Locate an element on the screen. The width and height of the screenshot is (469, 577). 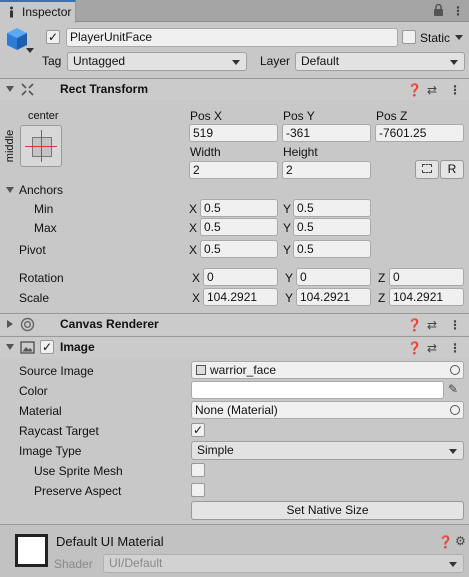
rot-z-field: 0 is located at coordinates (426, 277).